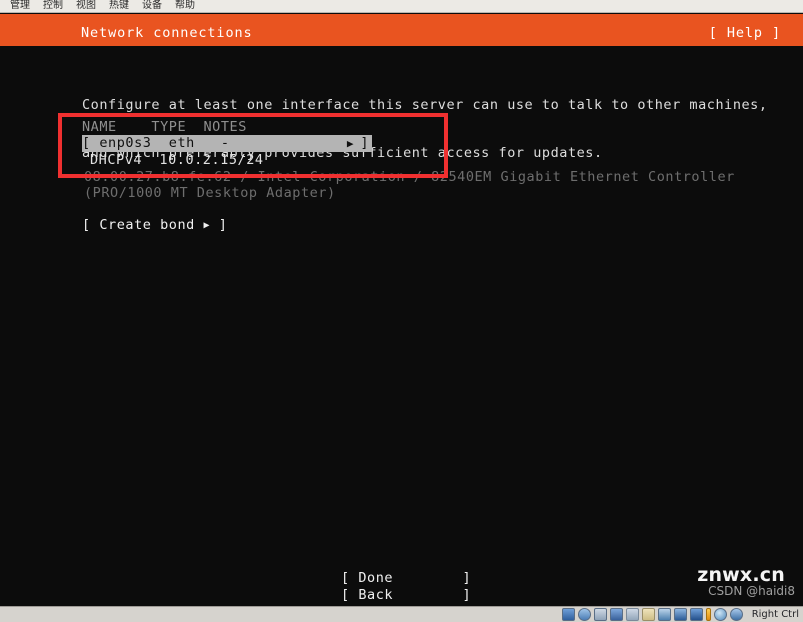 This screenshot has height=622, width=803. I want to click on create-bond-label: [ Create bond, so click(143, 225).